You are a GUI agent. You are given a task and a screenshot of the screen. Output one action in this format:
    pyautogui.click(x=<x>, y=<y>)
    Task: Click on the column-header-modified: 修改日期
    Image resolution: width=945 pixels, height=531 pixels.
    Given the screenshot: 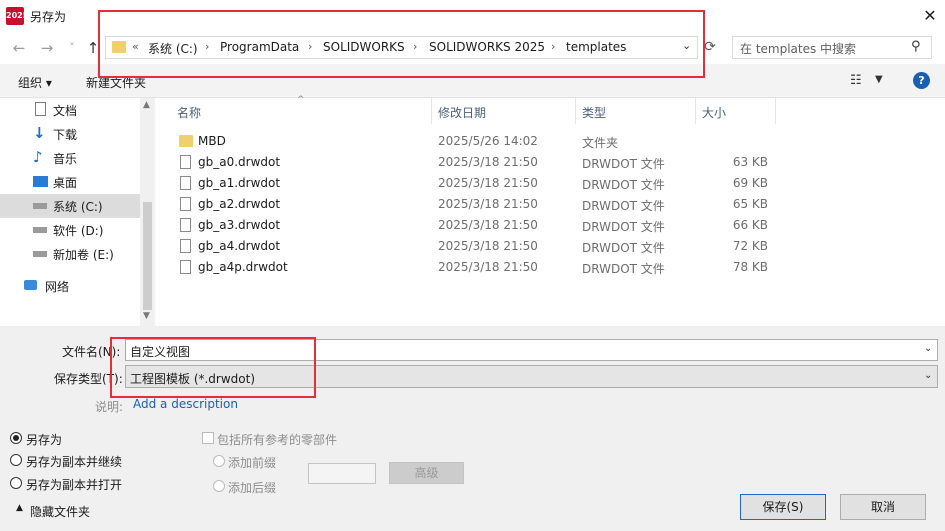 What is the action you would take?
    pyautogui.click(x=462, y=112)
    